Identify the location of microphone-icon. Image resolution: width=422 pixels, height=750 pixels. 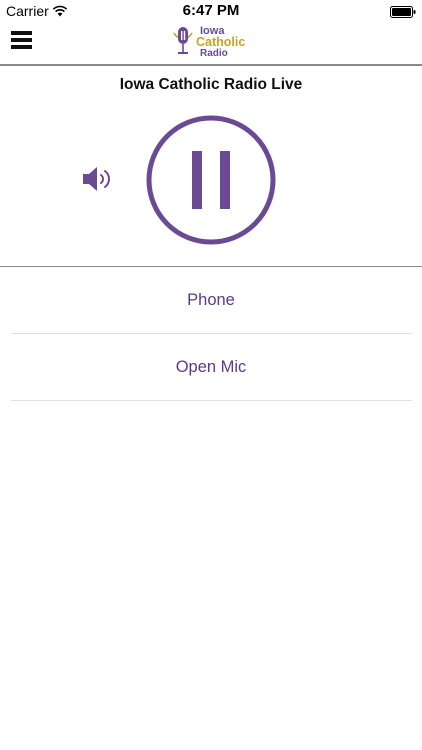
(183, 40).